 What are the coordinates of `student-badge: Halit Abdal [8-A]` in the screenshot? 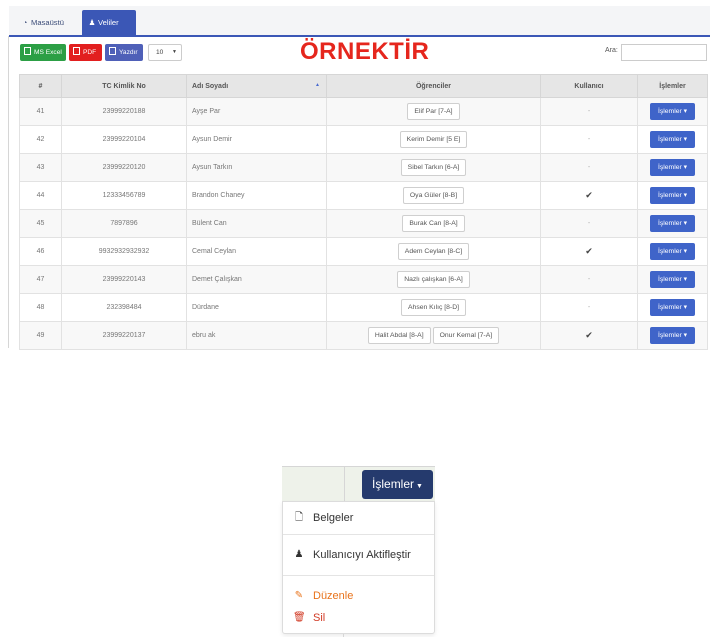 It's located at (399, 335).